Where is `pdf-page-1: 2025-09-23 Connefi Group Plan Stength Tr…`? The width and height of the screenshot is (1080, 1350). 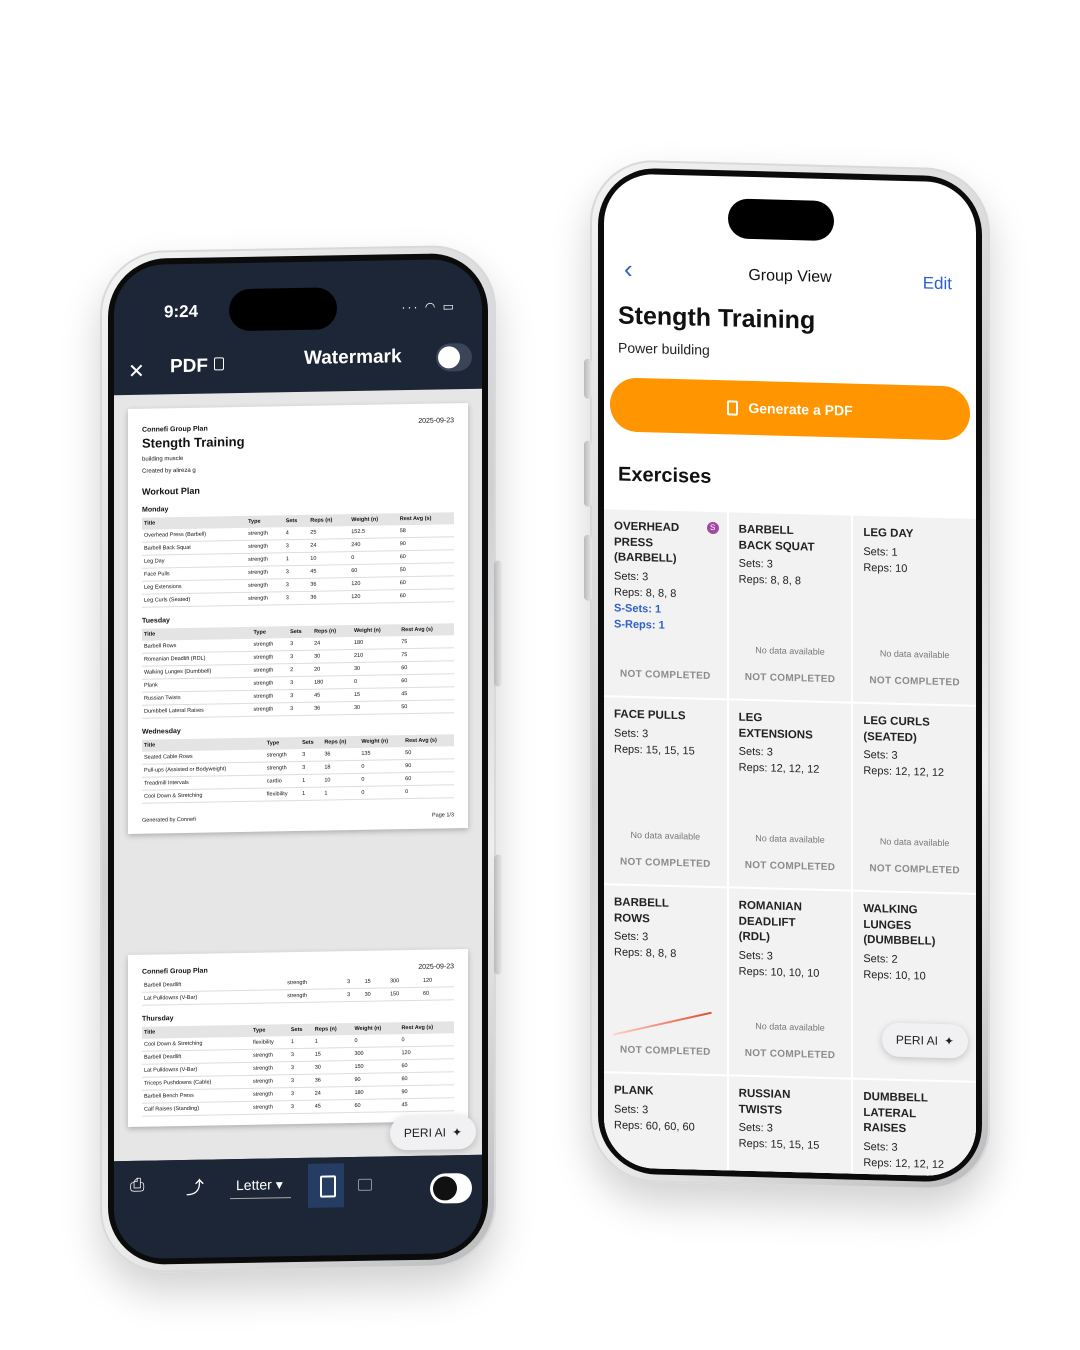
pdf-page-1: 2025-09-23 Connefi Group Plan Stength Tr… is located at coordinates (298, 618).